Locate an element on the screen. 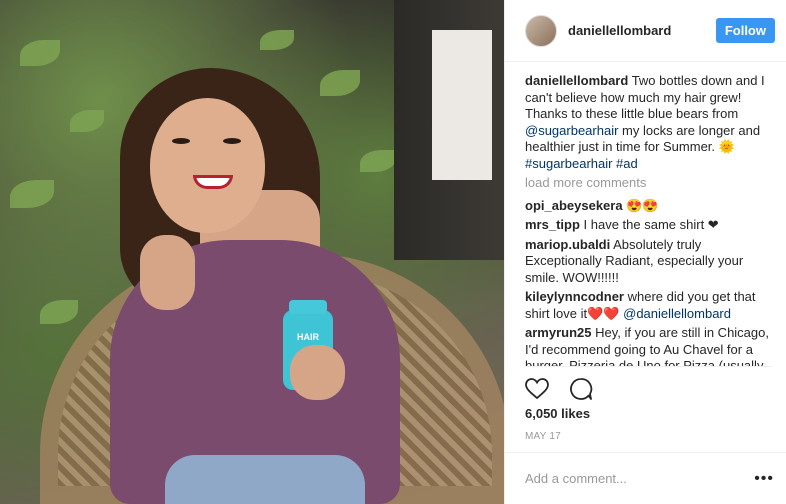 This screenshot has width=786, height=504. caption-mention: @sugarbearhair is located at coordinates (571, 130).